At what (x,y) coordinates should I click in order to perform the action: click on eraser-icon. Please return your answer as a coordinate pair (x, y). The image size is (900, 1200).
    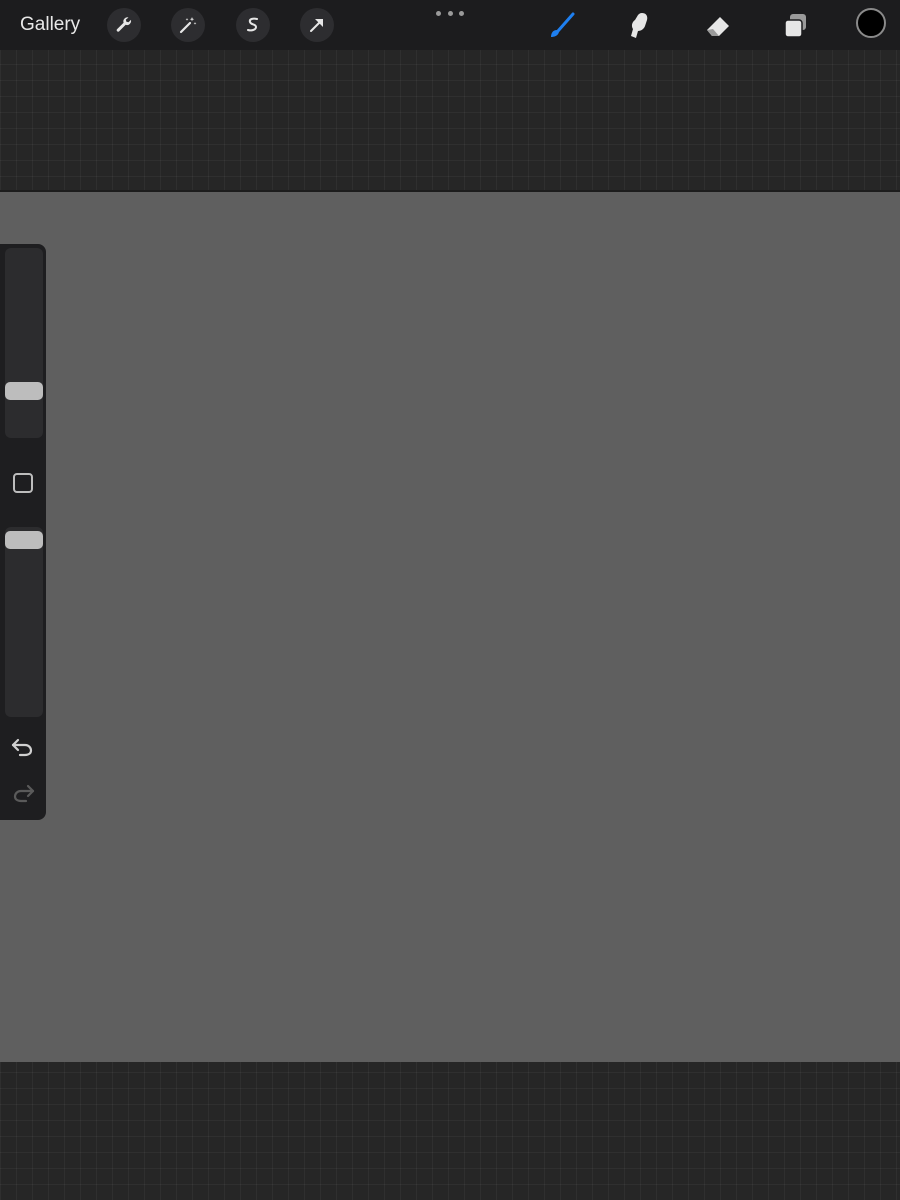
    Looking at the image, I should click on (718, 26).